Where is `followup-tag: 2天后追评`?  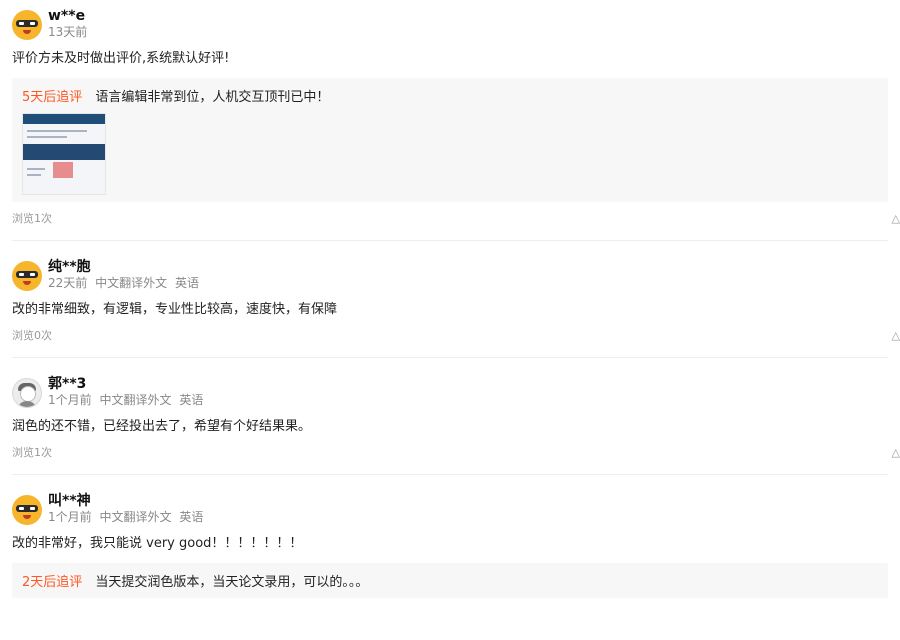
followup-tag: 2天后追评 is located at coordinates (52, 582).